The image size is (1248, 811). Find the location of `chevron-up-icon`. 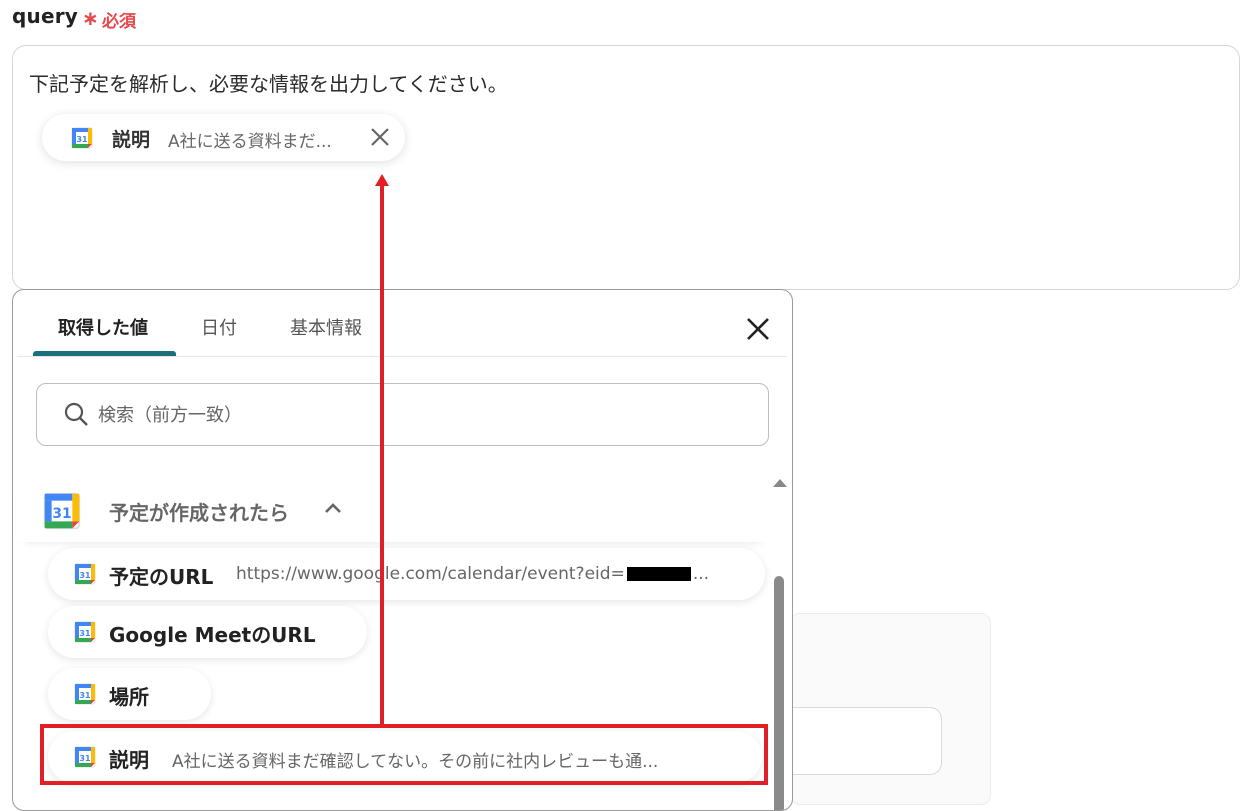

chevron-up-icon is located at coordinates (333, 509).